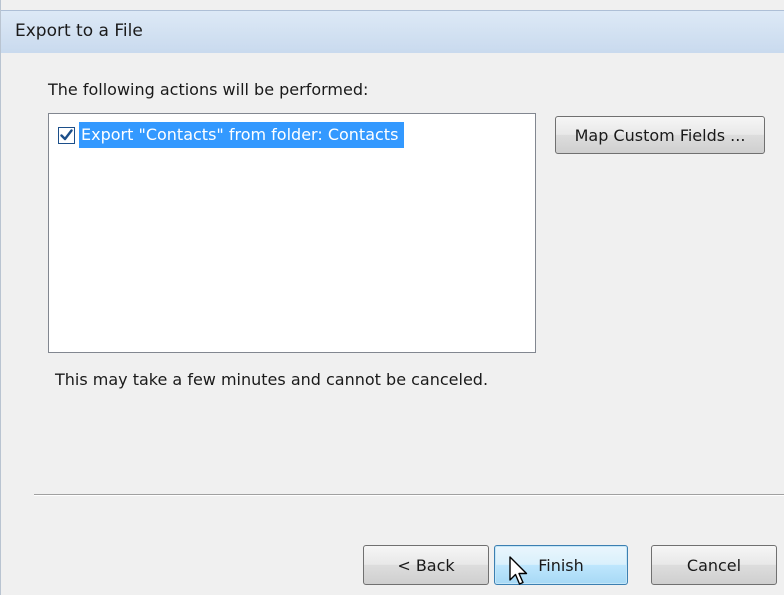 The image size is (784, 595). Describe the element at coordinates (79, 31) in the screenshot. I see `dialog-title: Export to a File` at that location.